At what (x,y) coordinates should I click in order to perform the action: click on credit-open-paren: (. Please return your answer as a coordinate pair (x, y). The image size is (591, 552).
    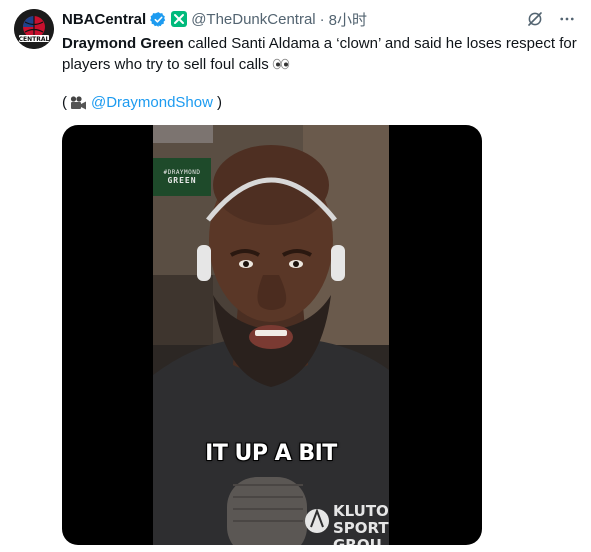
    Looking at the image, I should click on (64, 102).